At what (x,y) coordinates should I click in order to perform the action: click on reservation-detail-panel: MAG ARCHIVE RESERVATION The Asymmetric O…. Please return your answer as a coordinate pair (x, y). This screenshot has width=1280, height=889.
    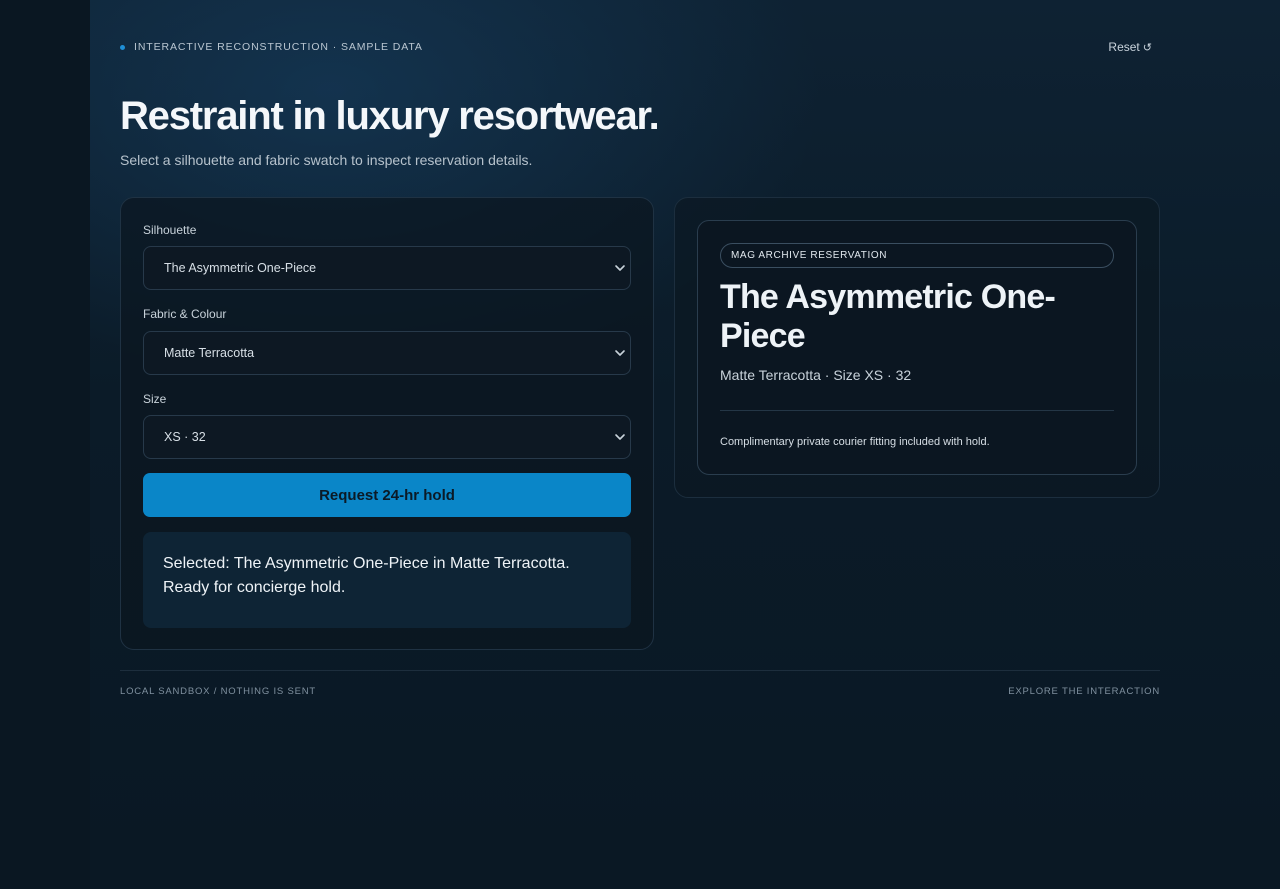
    Looking at the image, I should click on (917, 347).